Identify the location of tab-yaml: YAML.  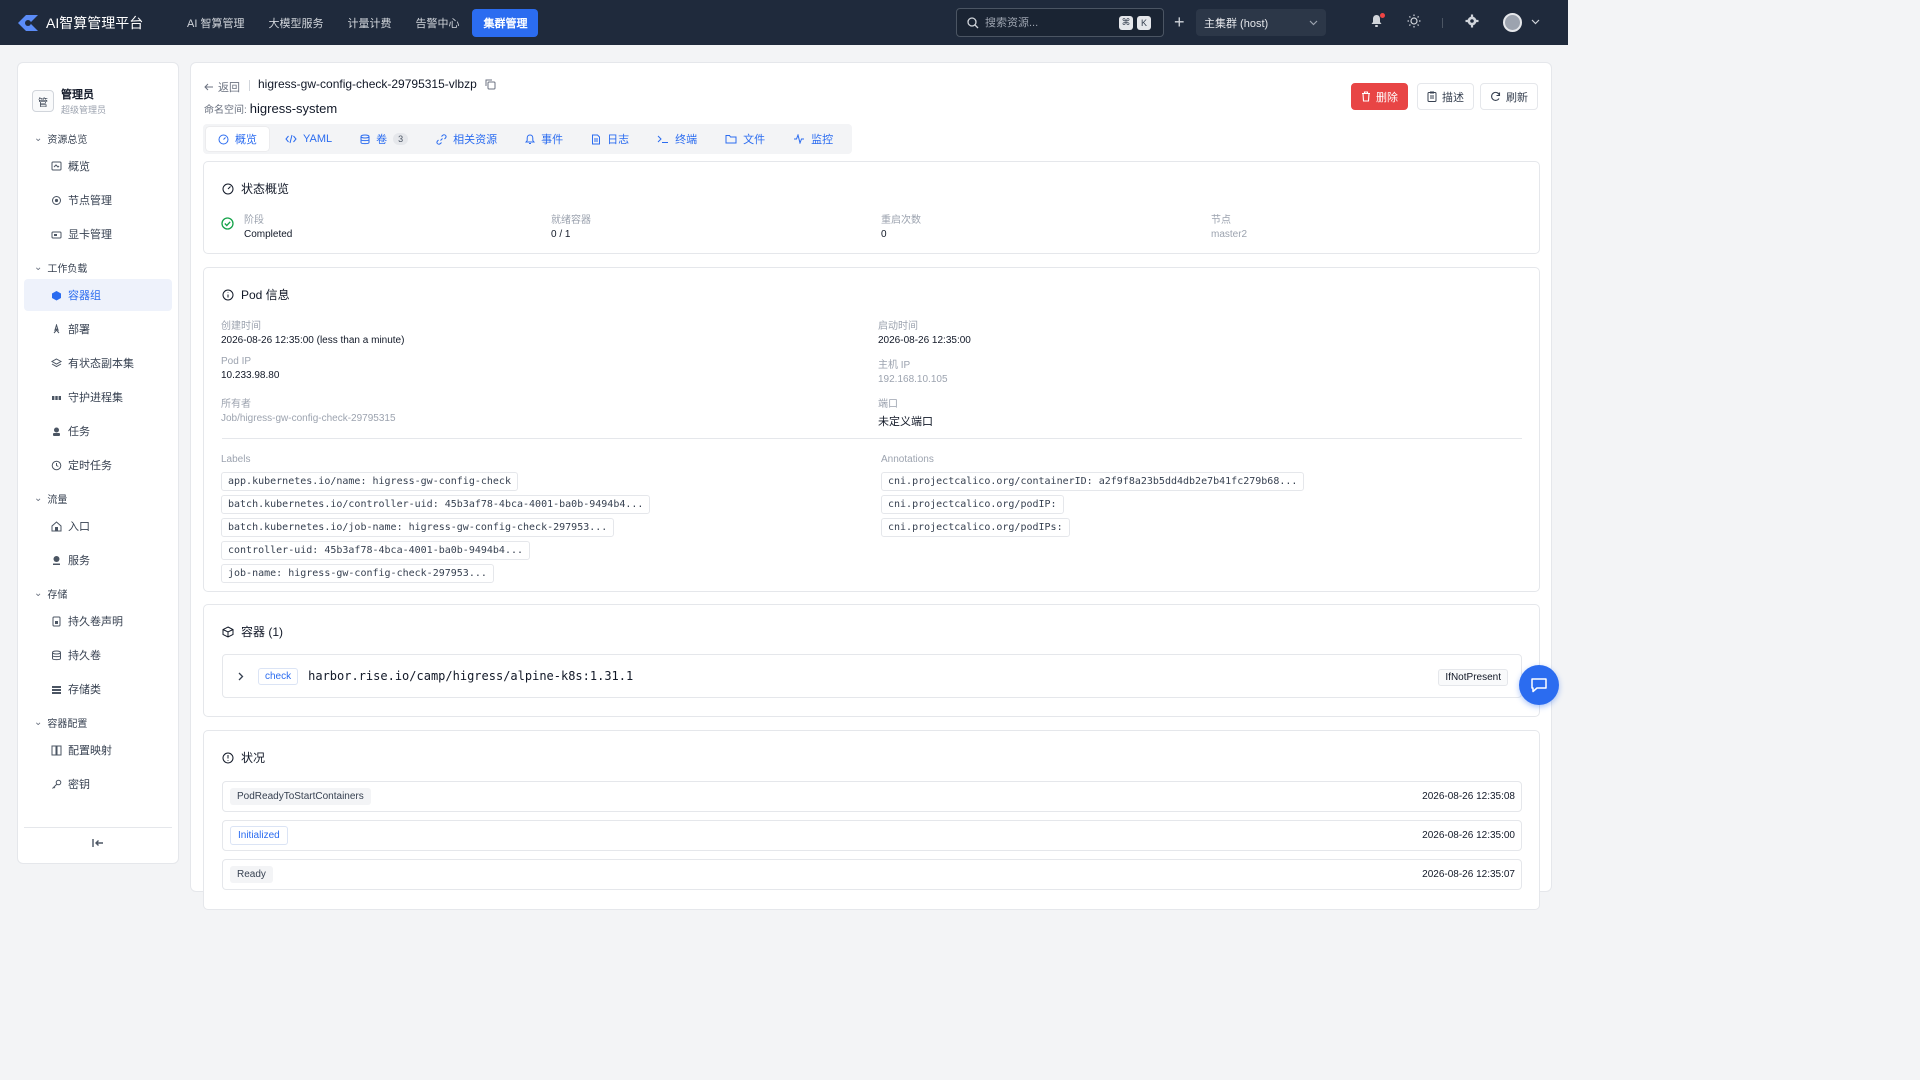
(308, 139).